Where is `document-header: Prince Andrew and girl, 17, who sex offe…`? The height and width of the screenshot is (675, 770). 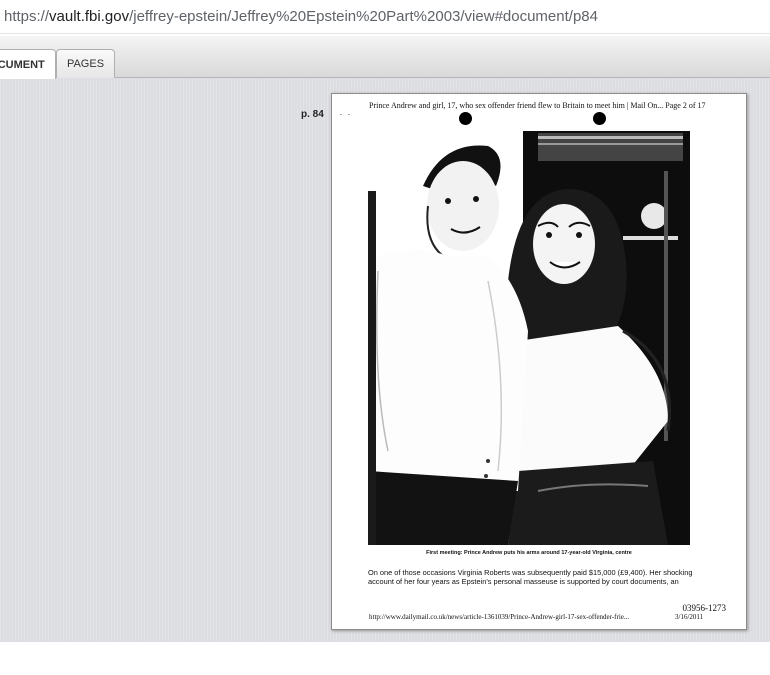 document-header: Prince Andrew and girl, 17, who sex offe… is located at coordinates (537, 105).